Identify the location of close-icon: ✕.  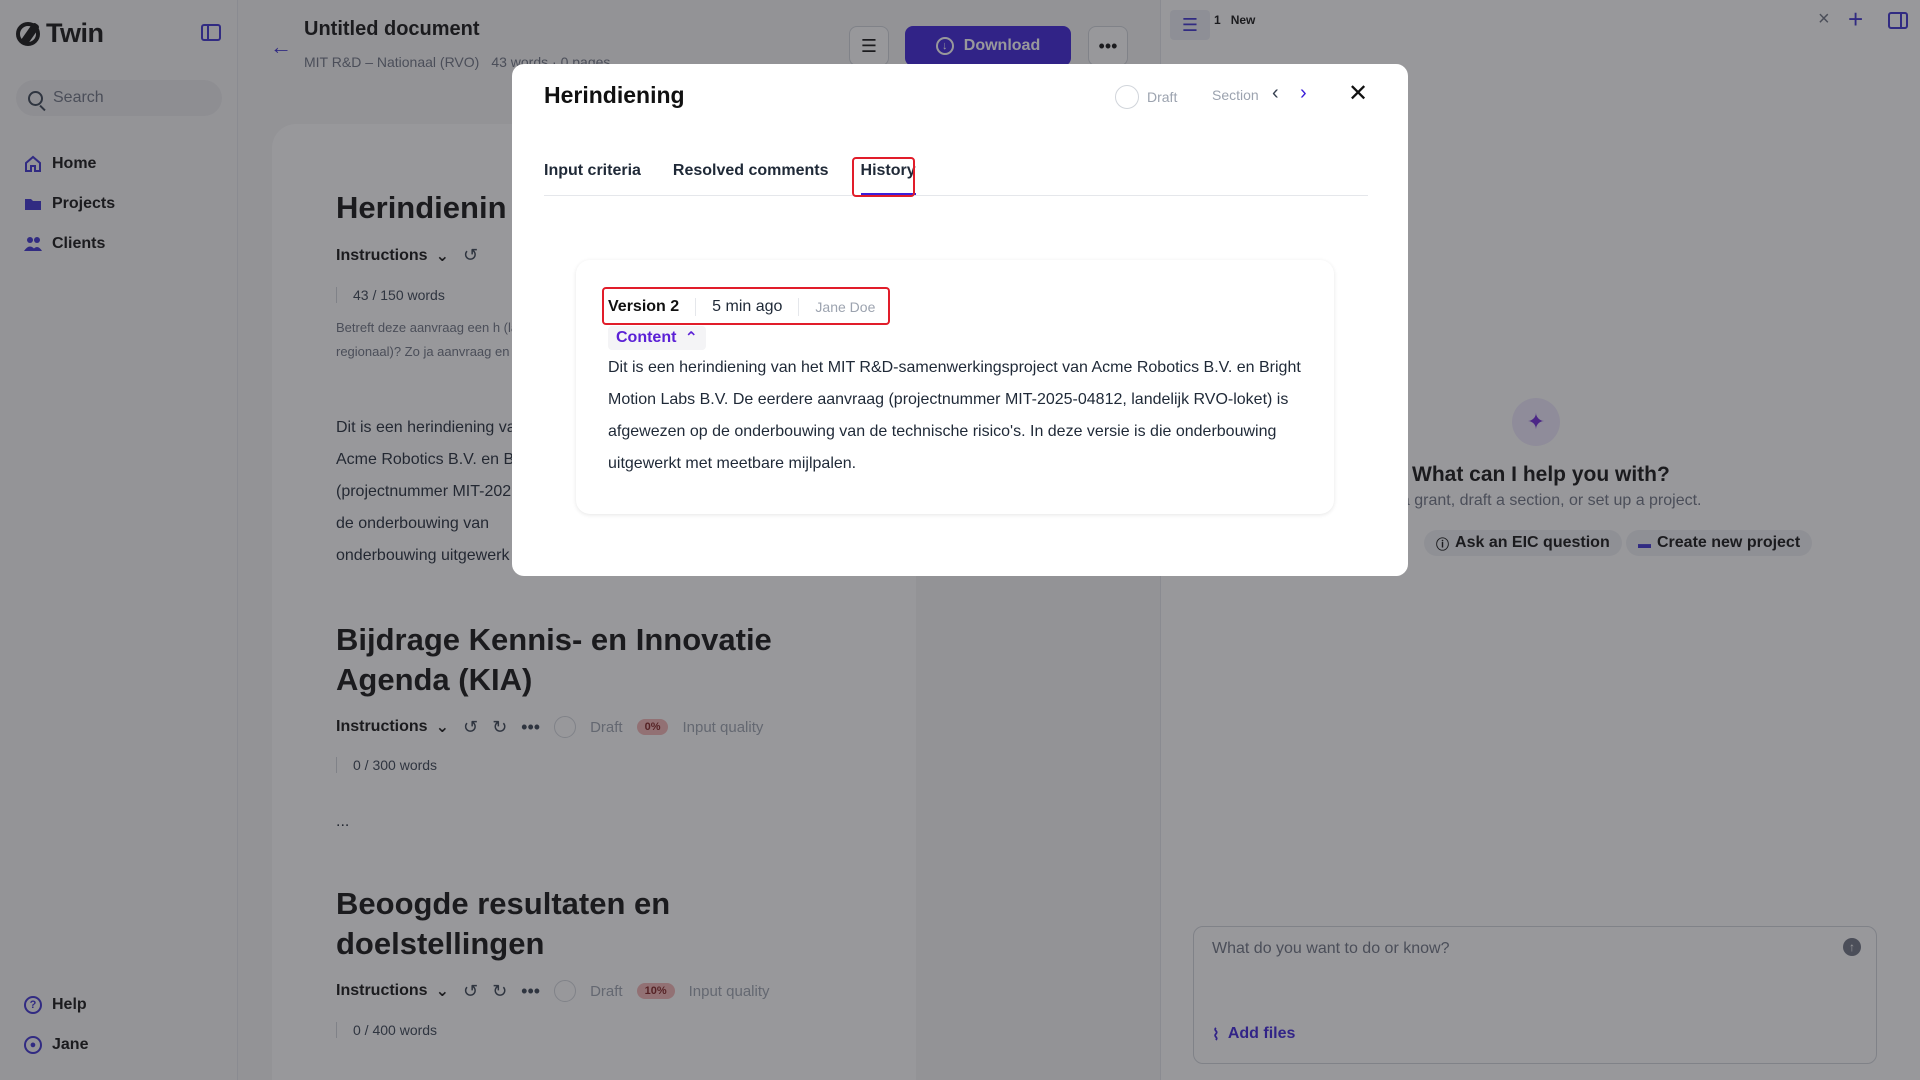
(1358, 93).